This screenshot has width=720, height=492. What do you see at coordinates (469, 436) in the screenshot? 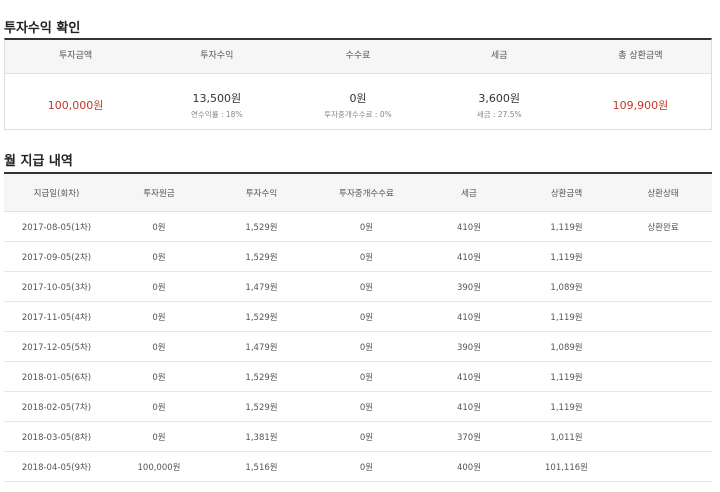
I see `tax-cell: 370원` at bounding box center [469, 436].